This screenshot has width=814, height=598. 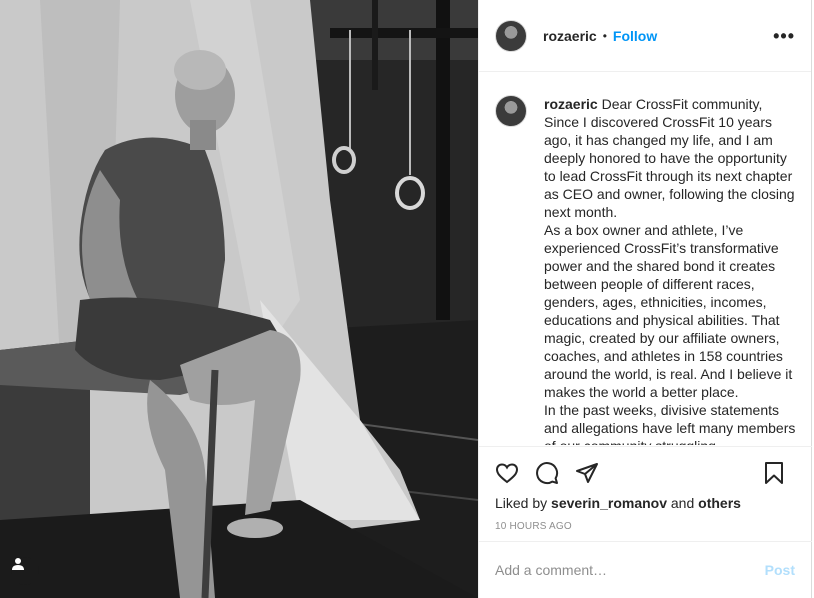 What do you see at coordinates (511, 111) in the screenshot?
I see `caption-avatar` at bounding box center [511, 111].